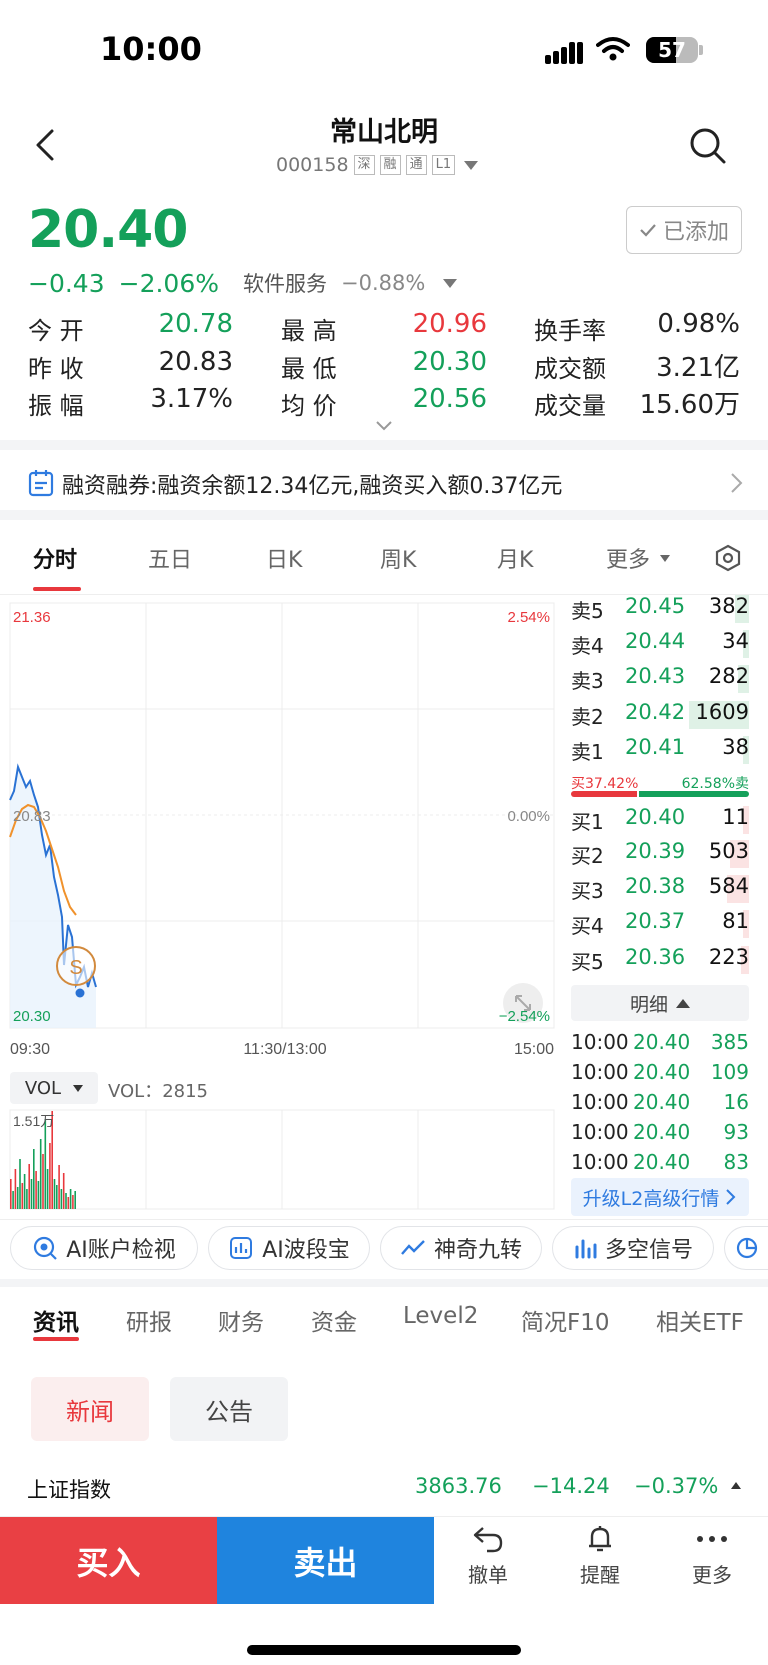 This screenshot has width=768, height=1665. What do you see at coordinates (384, 1283) in the screenshot?
I see `section-divider` at bounding box center [384, 1283].